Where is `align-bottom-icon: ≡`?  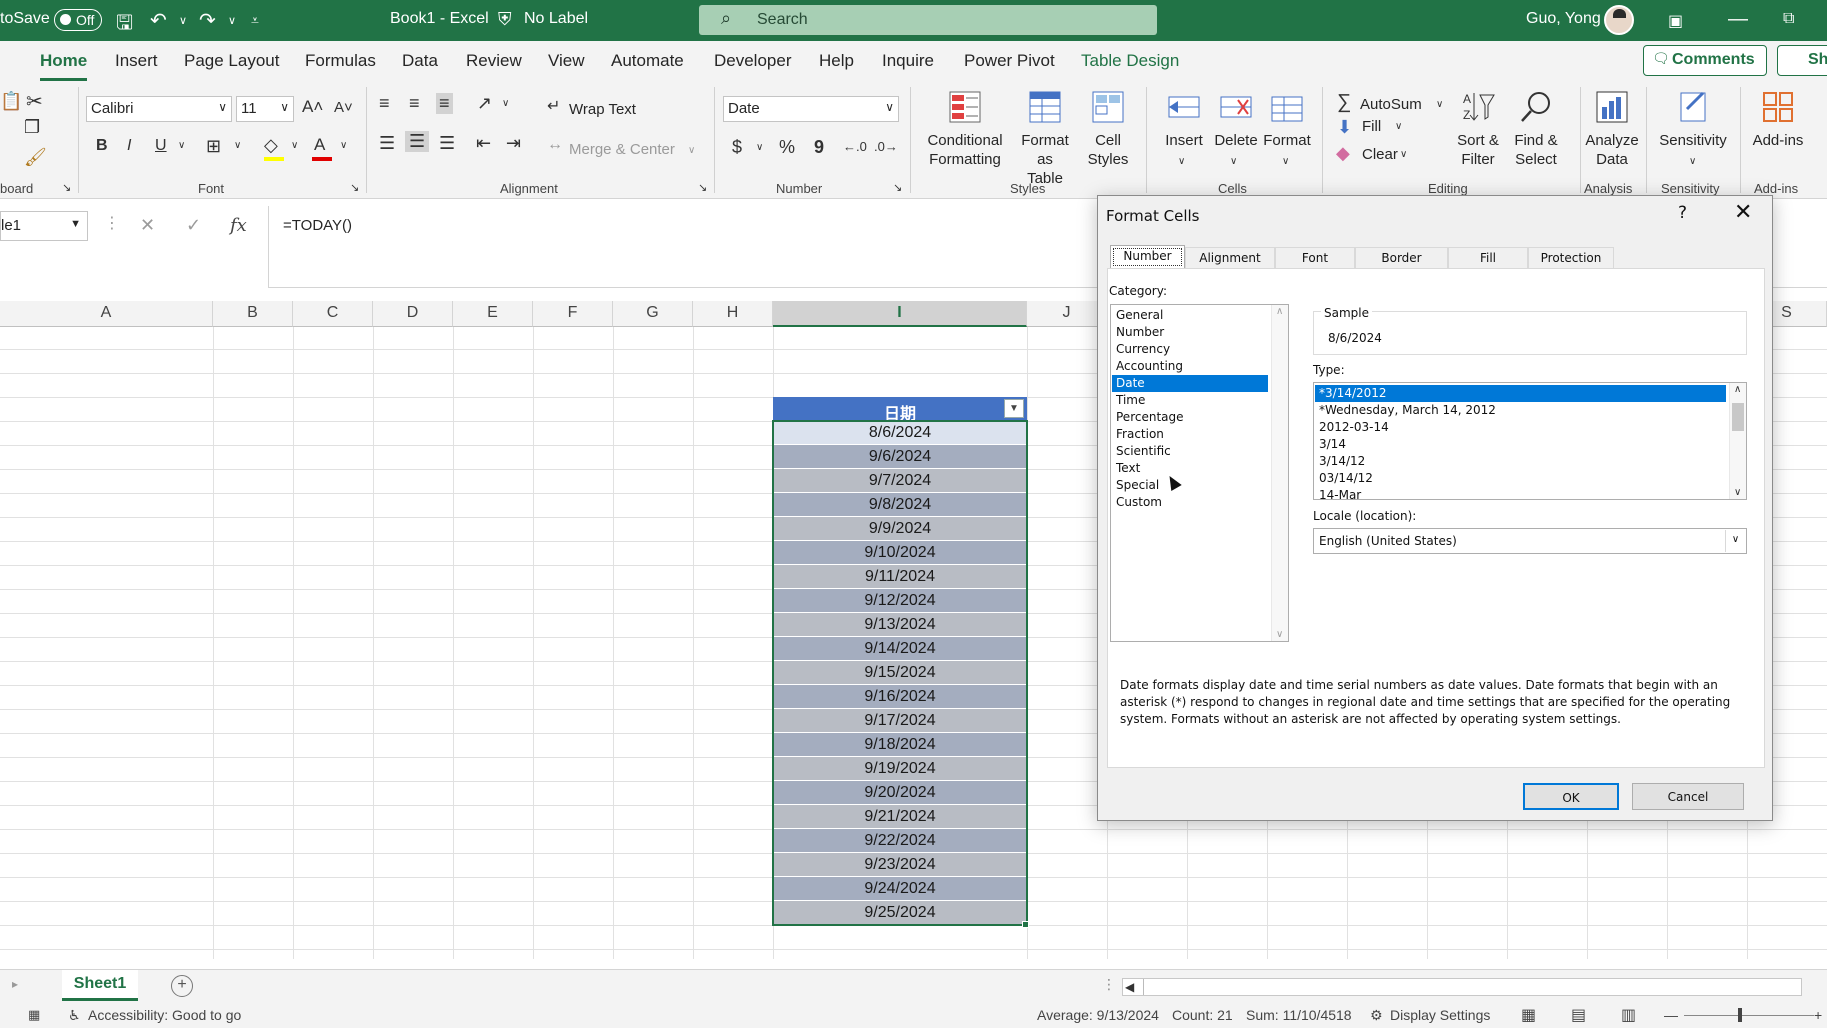 align-bottom-icon: ≡ is located at coordinates (444, 103).